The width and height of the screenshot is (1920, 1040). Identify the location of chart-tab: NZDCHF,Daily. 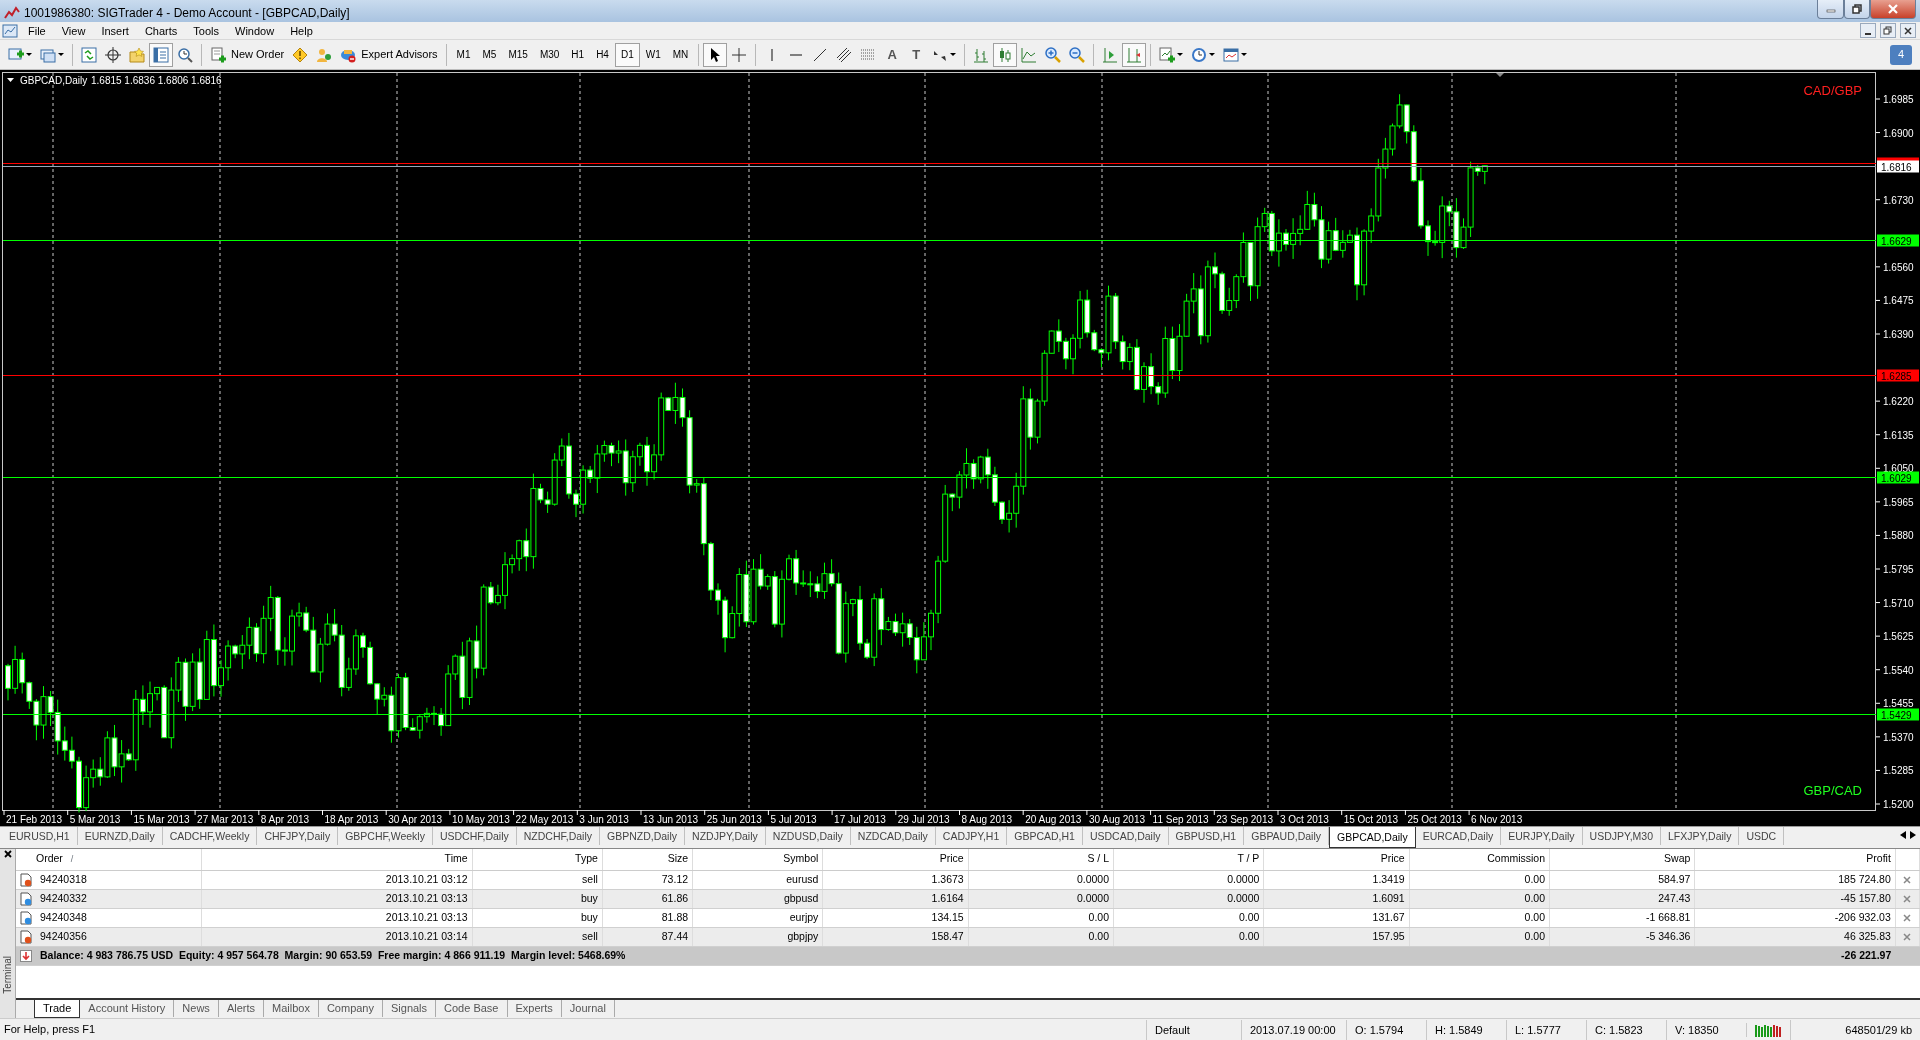
(558, 836).